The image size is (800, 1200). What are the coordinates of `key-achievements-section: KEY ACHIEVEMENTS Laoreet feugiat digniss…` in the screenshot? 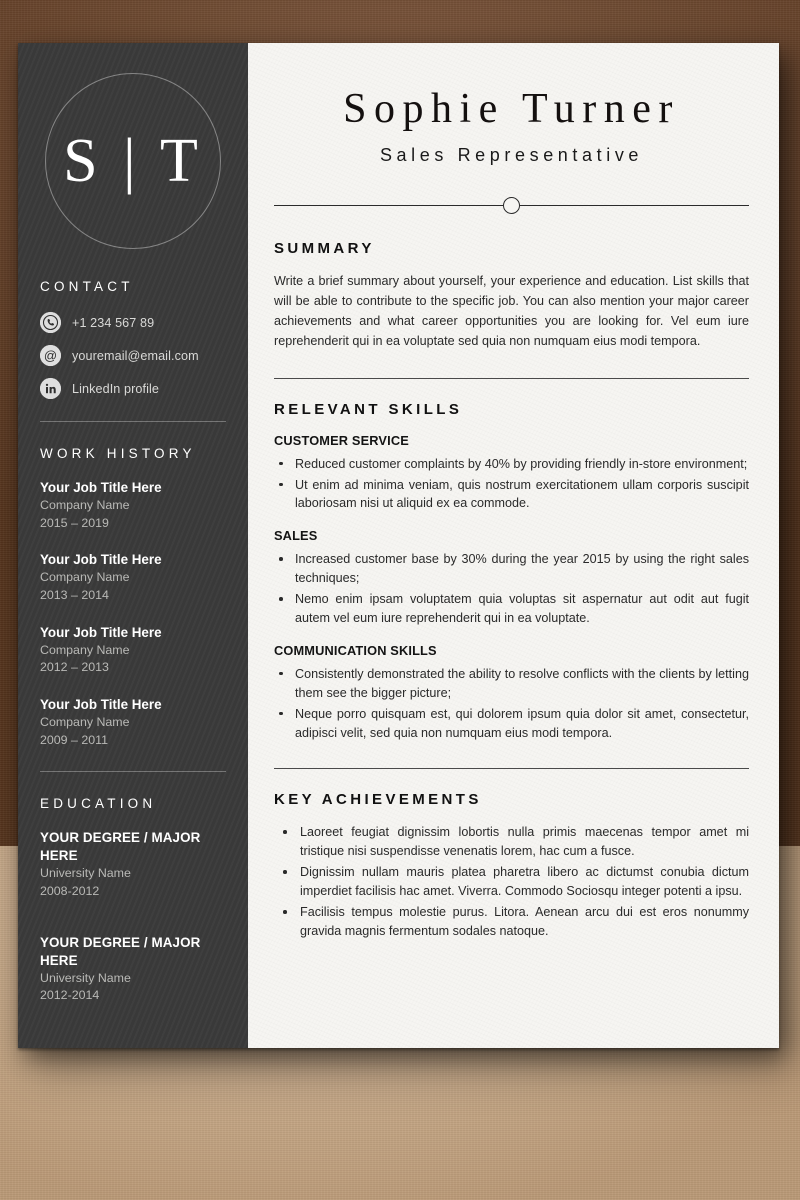 It's located at (511, 865).